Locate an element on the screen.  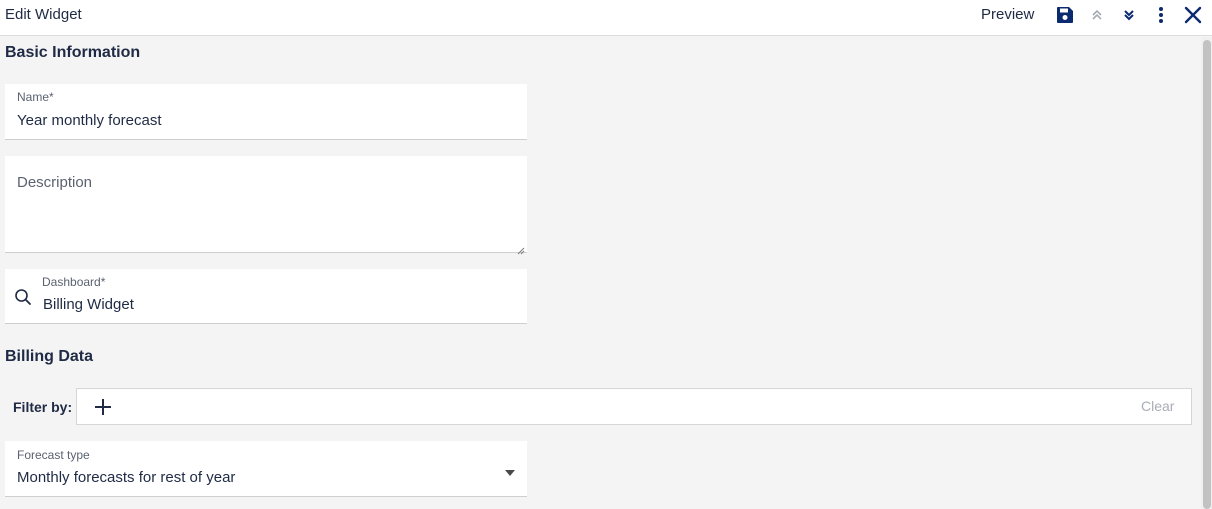
widget-header: Edit Widget Preview is located at coordinates (606, 18).